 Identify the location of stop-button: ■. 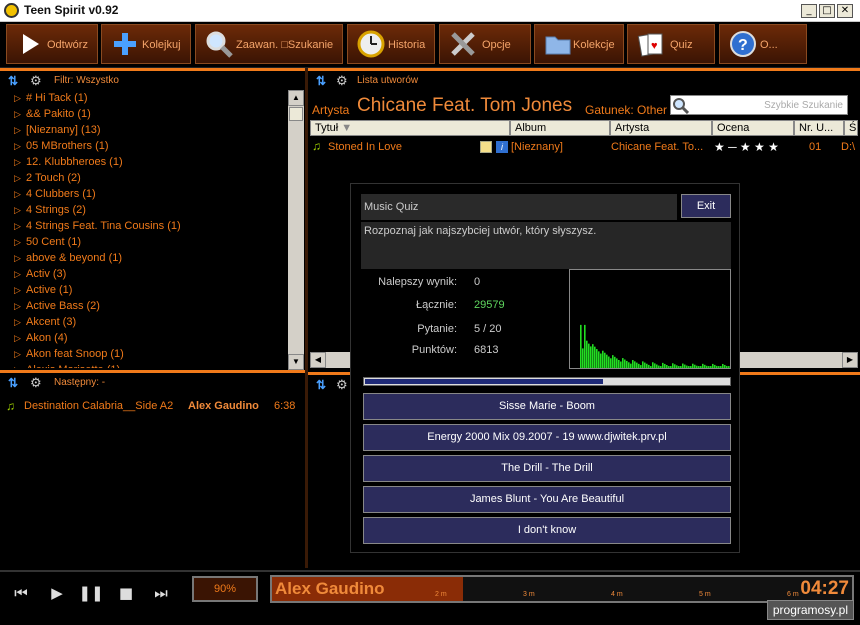
(126, 593).